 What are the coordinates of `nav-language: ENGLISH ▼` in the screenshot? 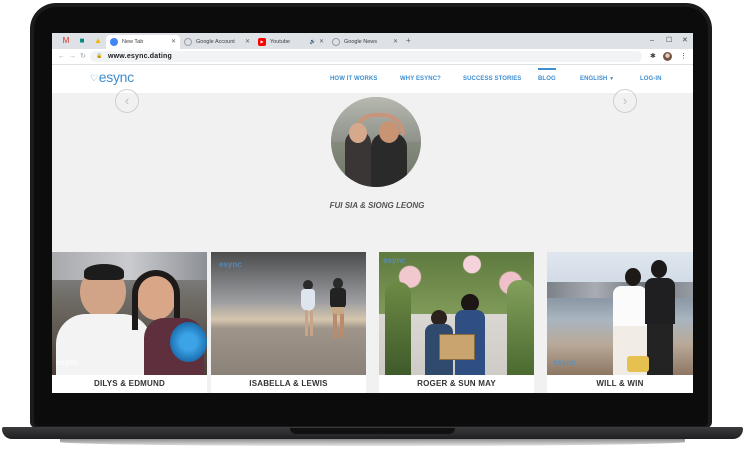 It's located at (597, 79).